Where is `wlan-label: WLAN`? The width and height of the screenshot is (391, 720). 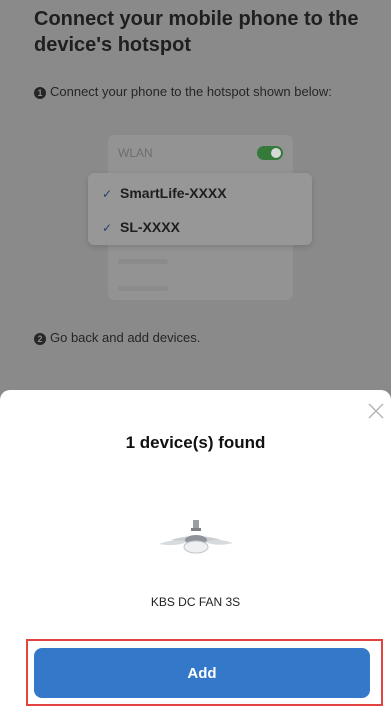
wlan-label: WLAN is located at coordinates (135, 153).